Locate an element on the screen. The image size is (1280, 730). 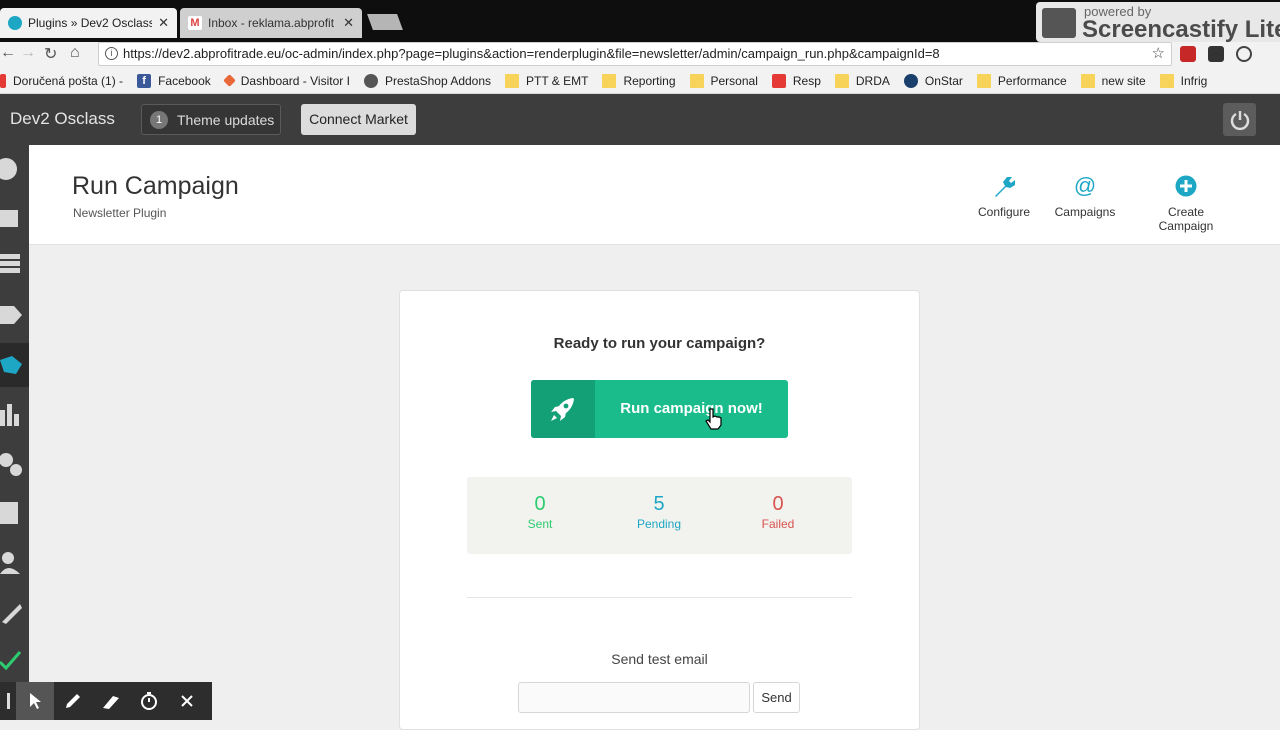
bookmark-item: DRDA is located at coordinates (862, 80).